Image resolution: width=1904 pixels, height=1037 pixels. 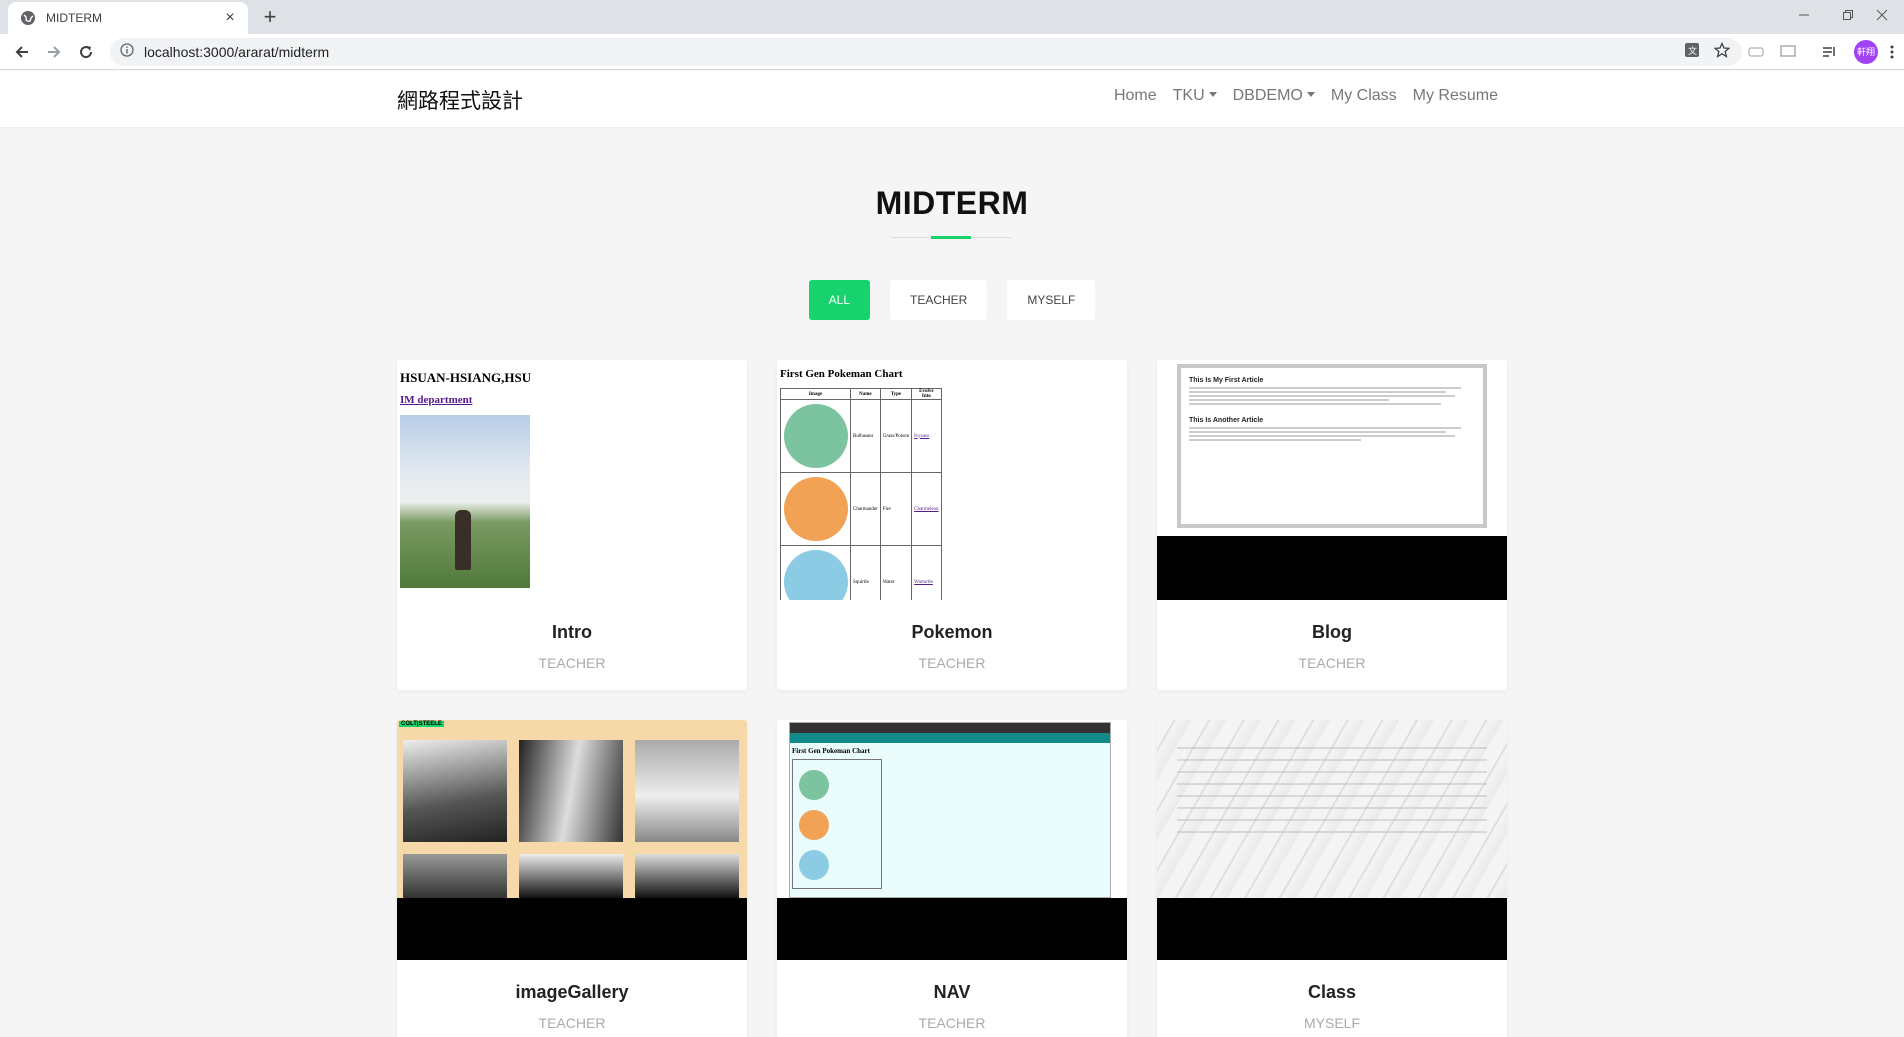 What do you see at coordinates (1267, 95) in the screenshot?
I see `nav-dropdown-dbdemo-label: DBDEMO` at bounding box center [1267, 95].